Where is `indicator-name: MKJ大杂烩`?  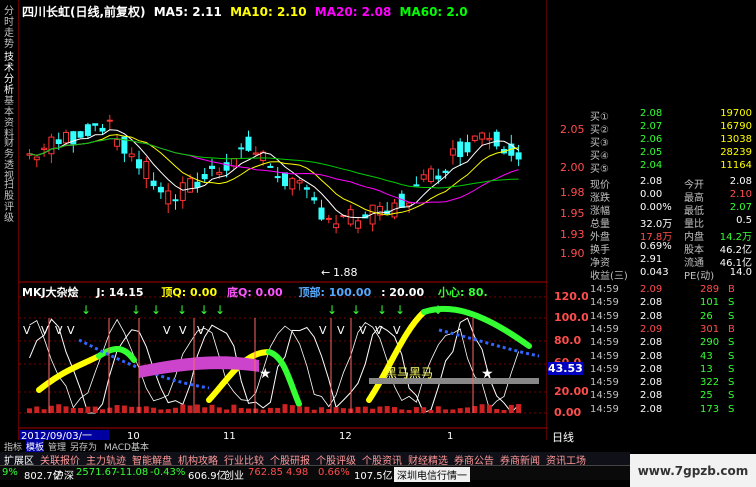
indicator-name: MKJ大杂烩 is located at coordinates (50, 292).